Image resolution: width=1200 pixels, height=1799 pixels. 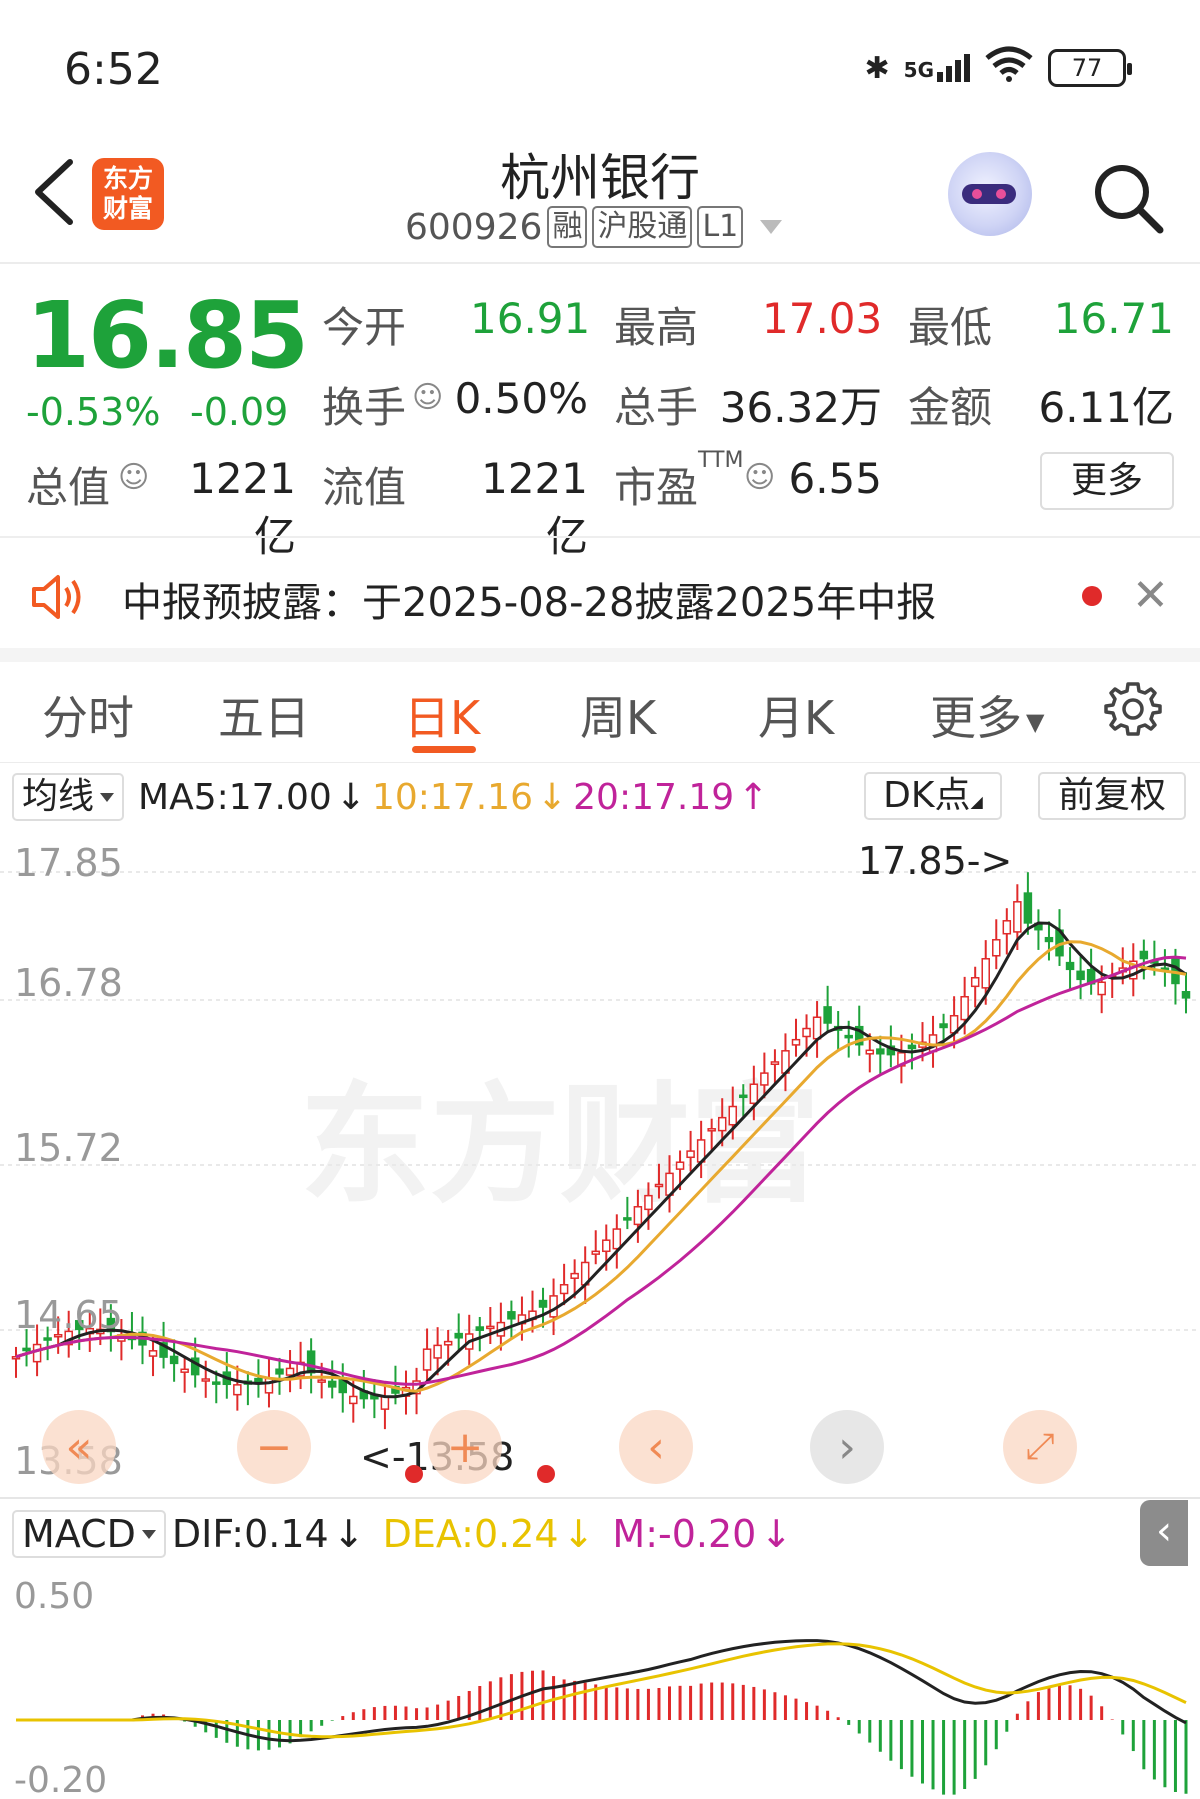 I want to click on stock-code-row: 600926 融 沪股通 L1, so click(x=594, y=227).